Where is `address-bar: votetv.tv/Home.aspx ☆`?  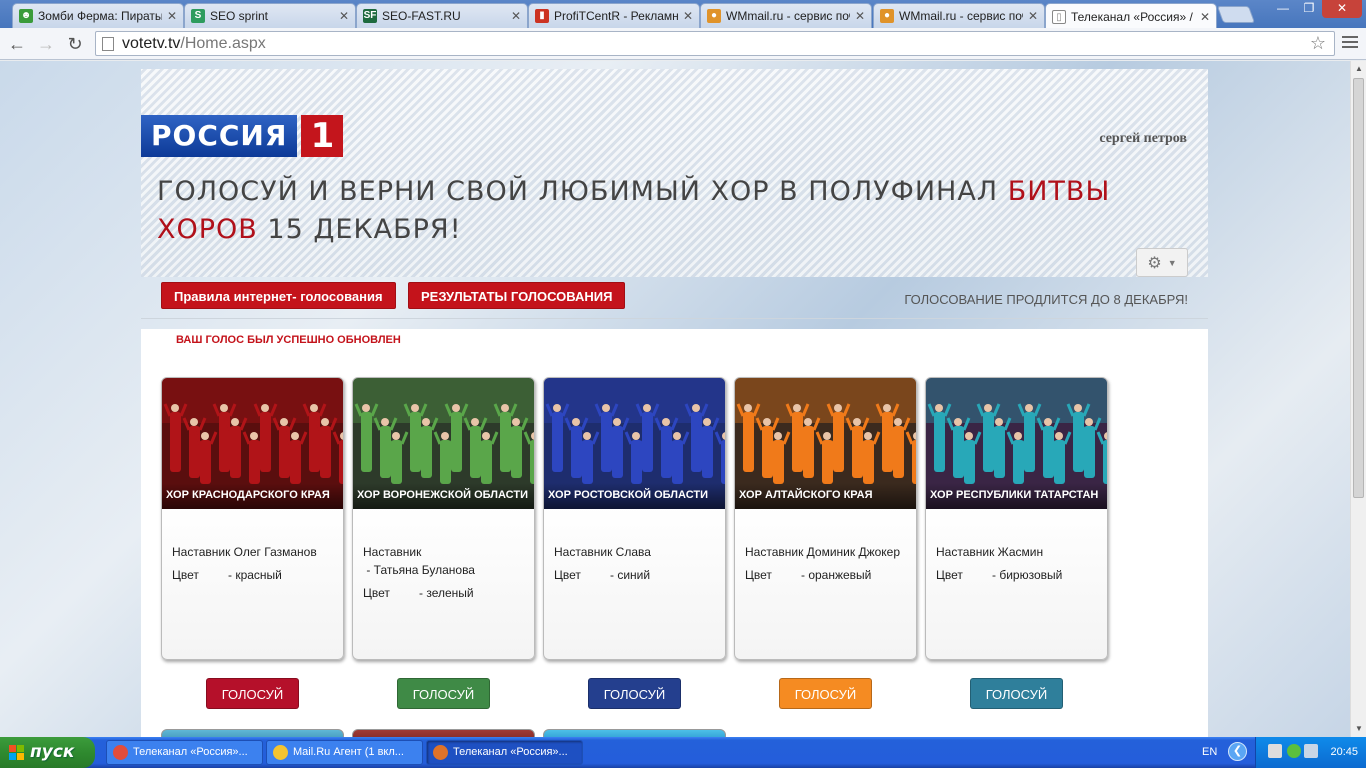 address-bar: votetv.tv/Home.aspx ☆ is located at coordinates (715, 43).